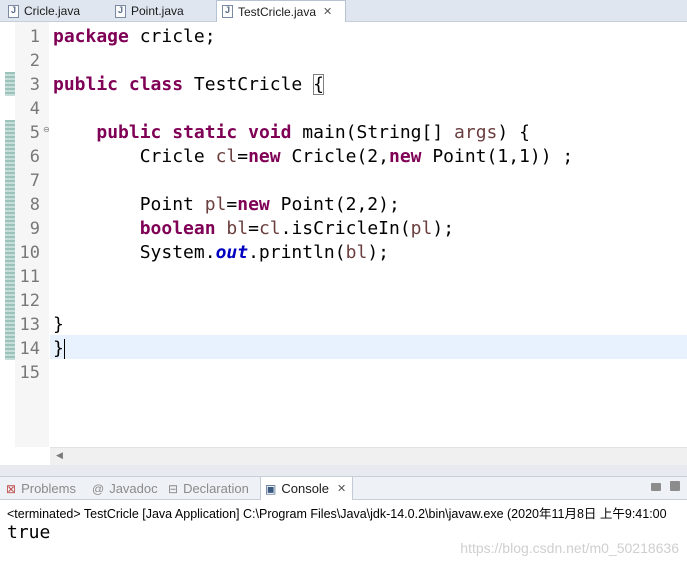 The image size is (687, 567). I want to click on code-token: class, so click(156, 84).